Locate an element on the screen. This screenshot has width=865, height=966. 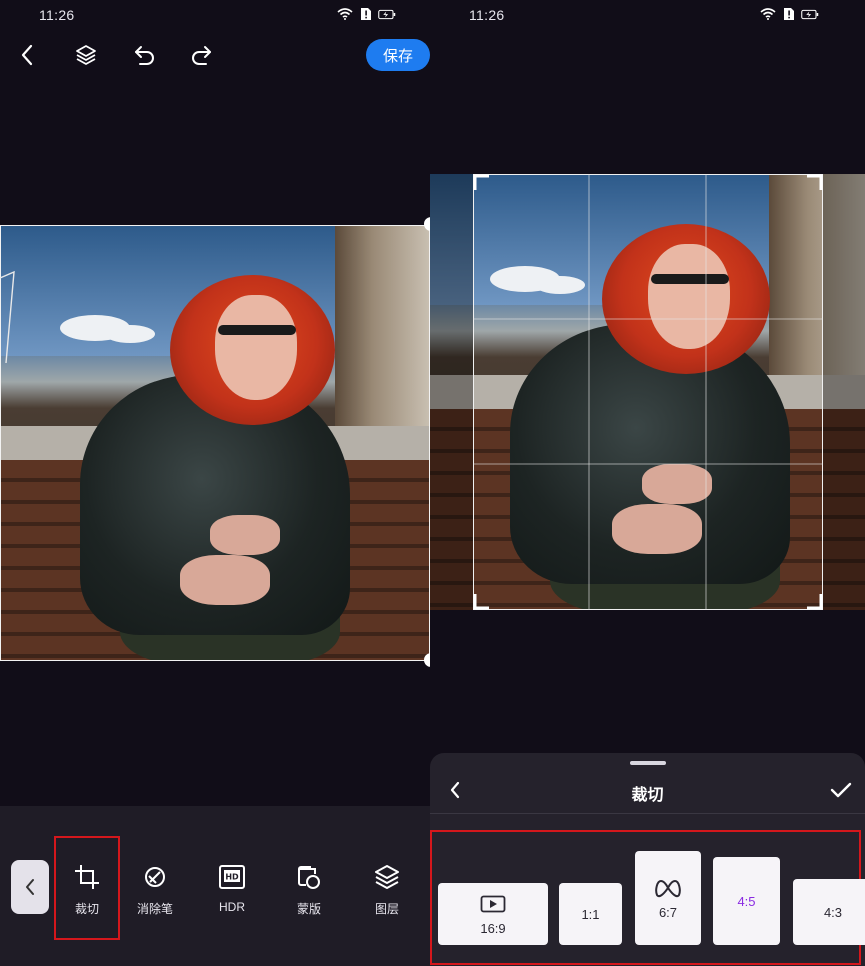
tool-crop: 裁切 is located at coordinates (87, 888).